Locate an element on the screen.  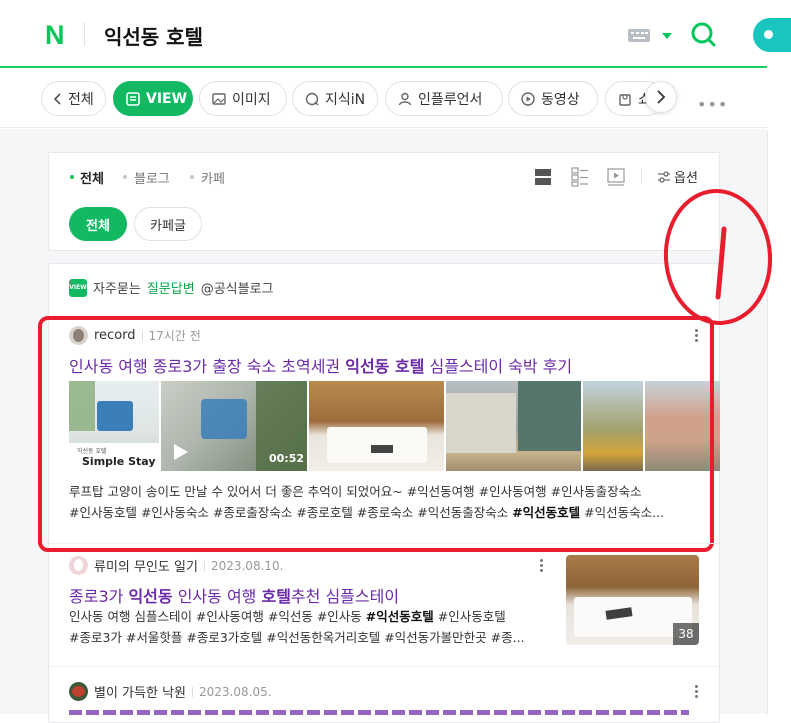
result-author-row: 류미의 무인도 일기 2023.08.10. is located at coordinates (176, 565).